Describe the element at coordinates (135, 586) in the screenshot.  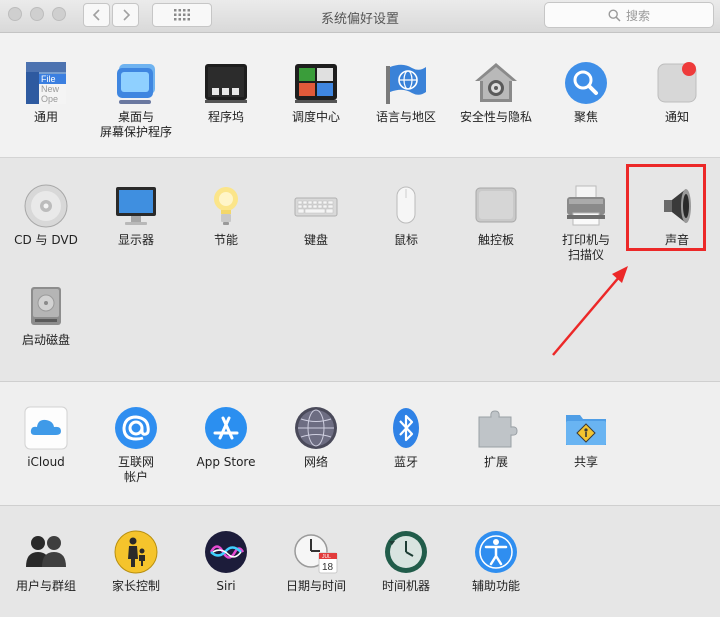
I see `pref-label: 家长控制` at that location.